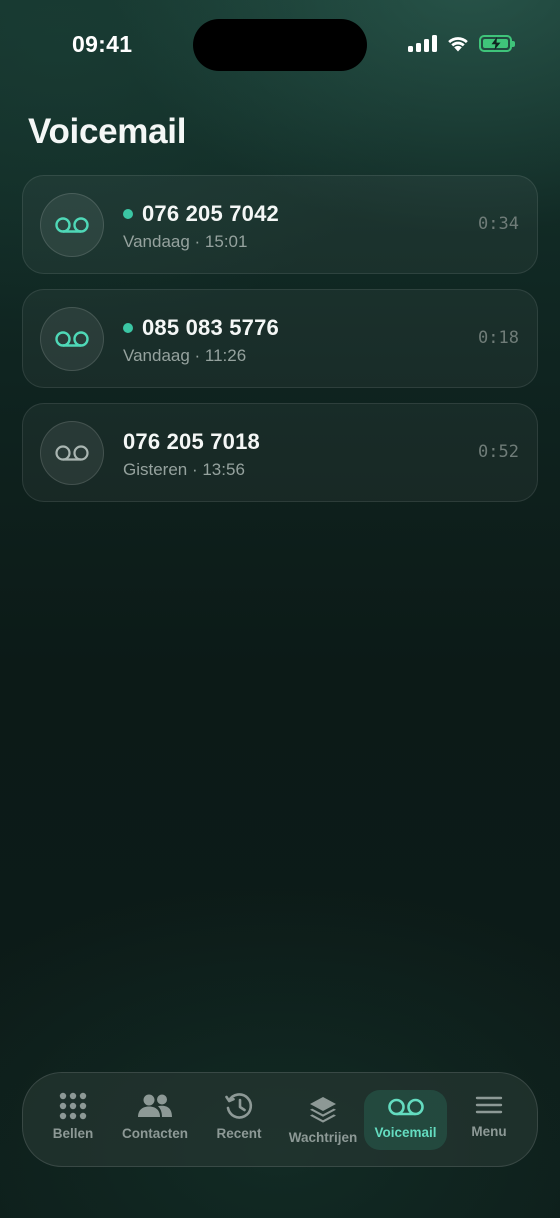 This screenshot has height=1218, width=560. I want to click on voicemail-item: 076 205 7018 Gisteren · 13:56 0:52, so click(280, 452).